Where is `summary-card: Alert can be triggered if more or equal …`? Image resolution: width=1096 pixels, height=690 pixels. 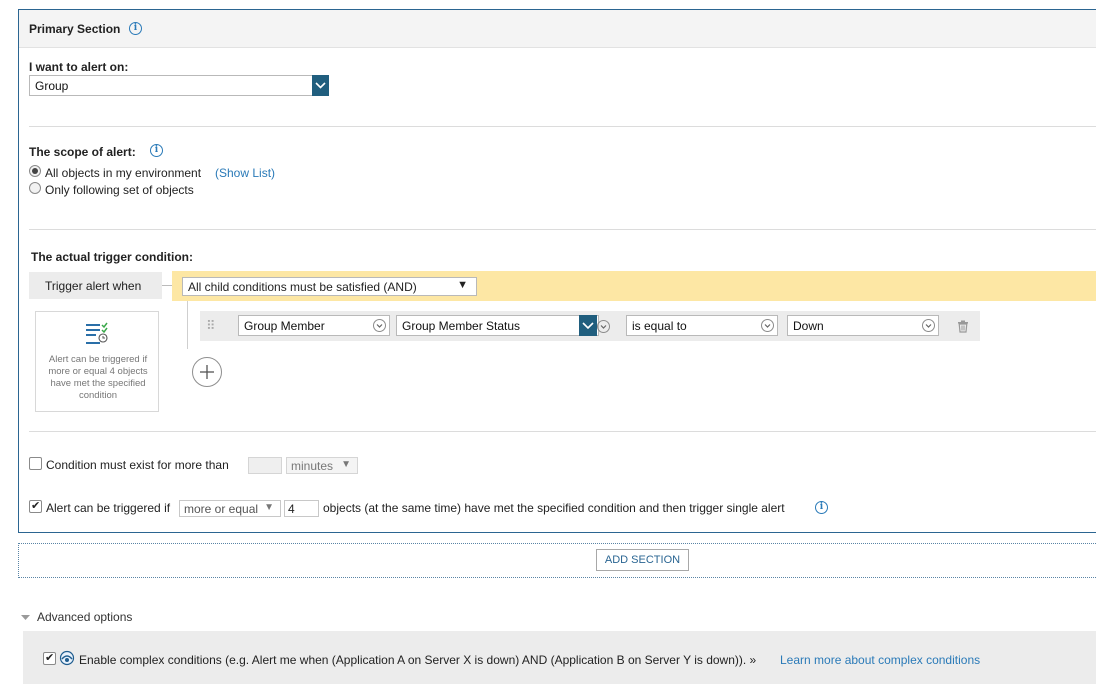
summary-card: Alert can be triggered if more or equal … is located at coordinates (97, 361).